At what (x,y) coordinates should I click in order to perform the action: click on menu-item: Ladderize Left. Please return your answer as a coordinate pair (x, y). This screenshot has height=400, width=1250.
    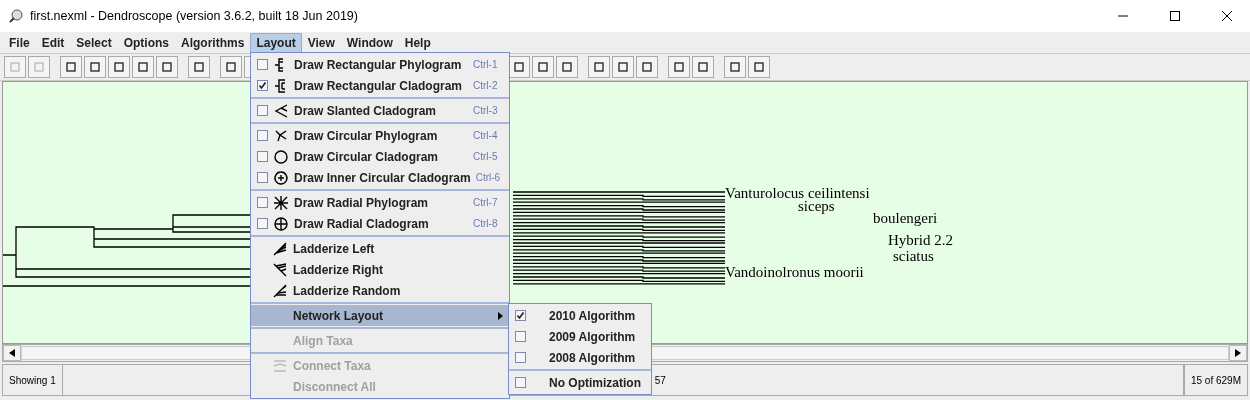
    Looking at the image, I should click on (380, 248).